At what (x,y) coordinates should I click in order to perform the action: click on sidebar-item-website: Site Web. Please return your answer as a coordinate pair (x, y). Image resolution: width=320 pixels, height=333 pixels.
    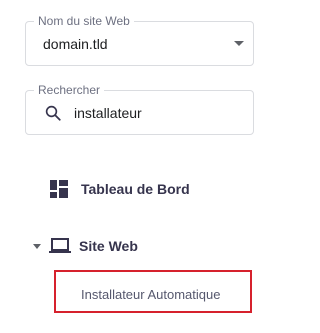
    Looking at the image, I should click on (85, 246).